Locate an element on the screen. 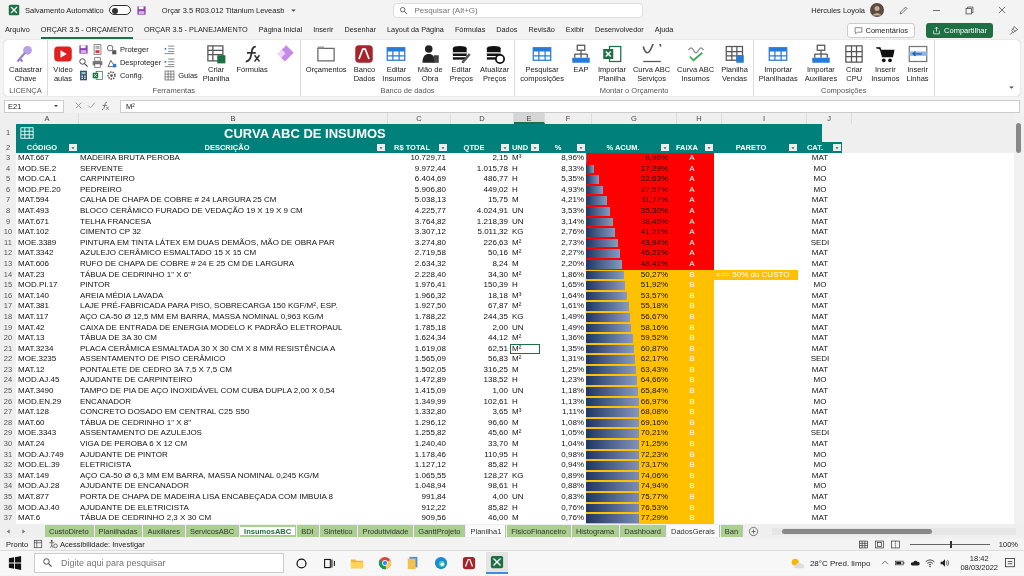 The width and height of the screenshot is (1024, 576). table-cell-text: 44,12 is located at coordinates (497, 338).